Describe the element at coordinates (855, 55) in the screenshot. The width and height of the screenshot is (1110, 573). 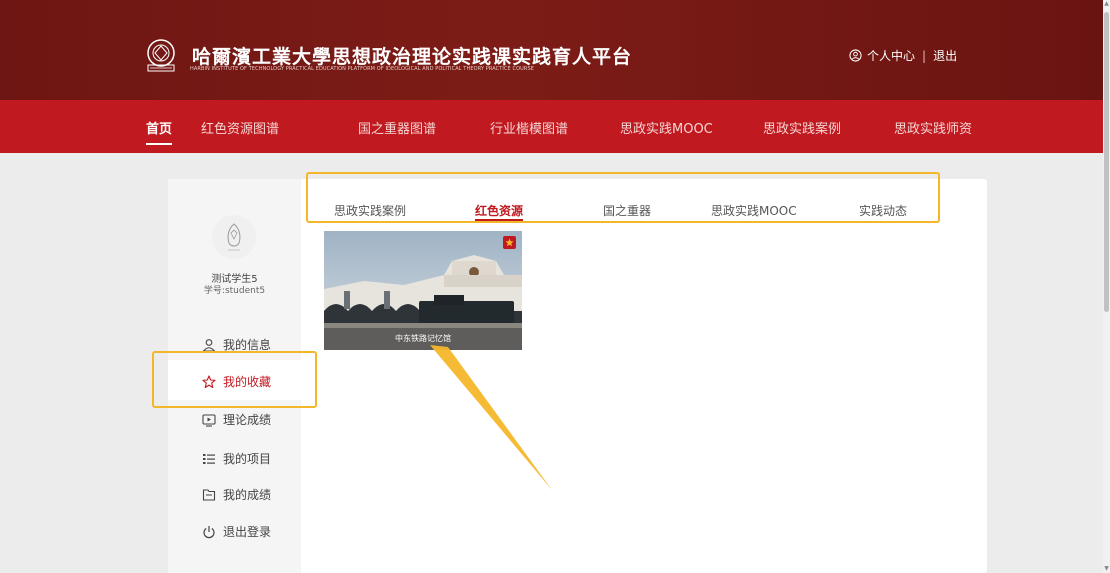
I see `user-circle-icon` at that location.